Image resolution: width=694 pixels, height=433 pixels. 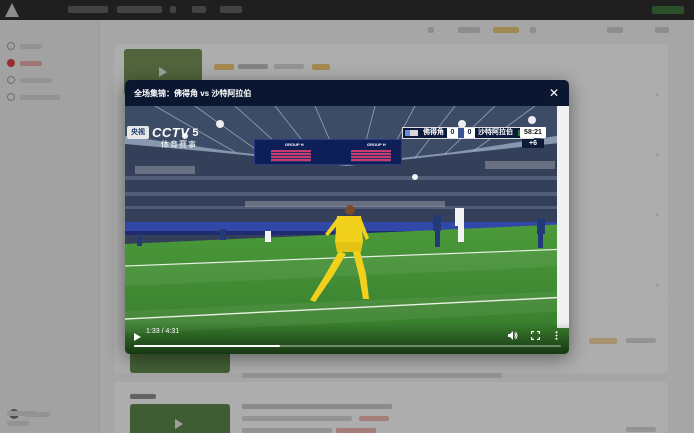 I want to click on close-icon: ✕, so click(x=554, y=93).